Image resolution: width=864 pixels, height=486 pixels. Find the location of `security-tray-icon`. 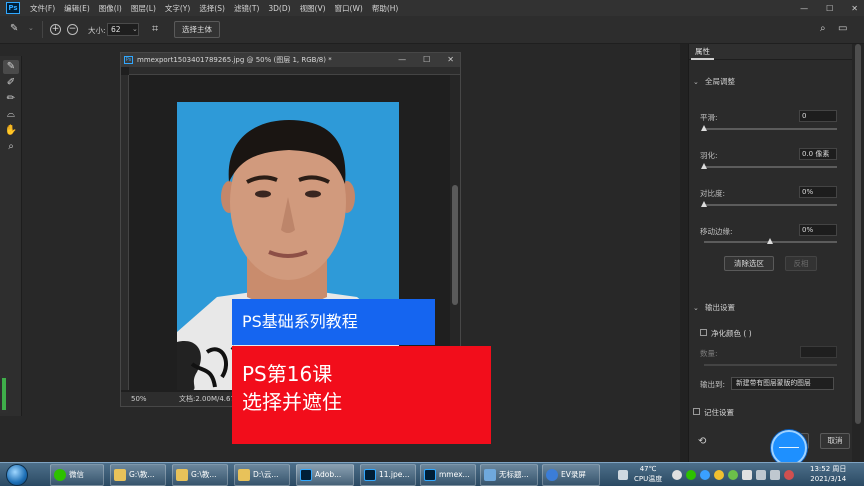

security-tray-icon is located at coordinates (733, 475).